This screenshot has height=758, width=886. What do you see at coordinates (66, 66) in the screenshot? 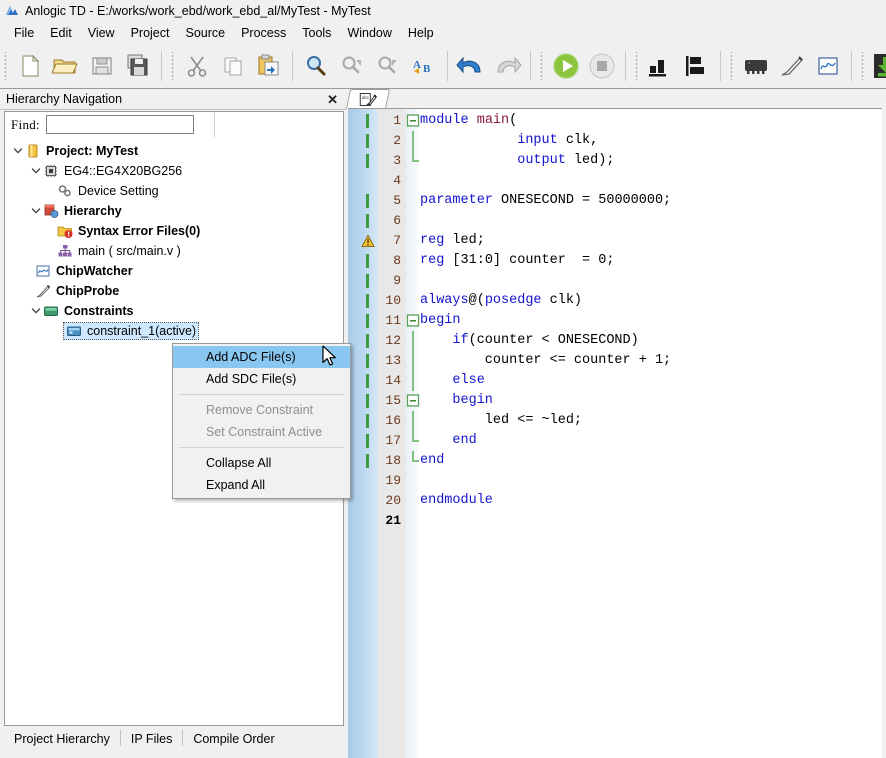
I see `open-folder-icon` at bounding box center [66, 66].